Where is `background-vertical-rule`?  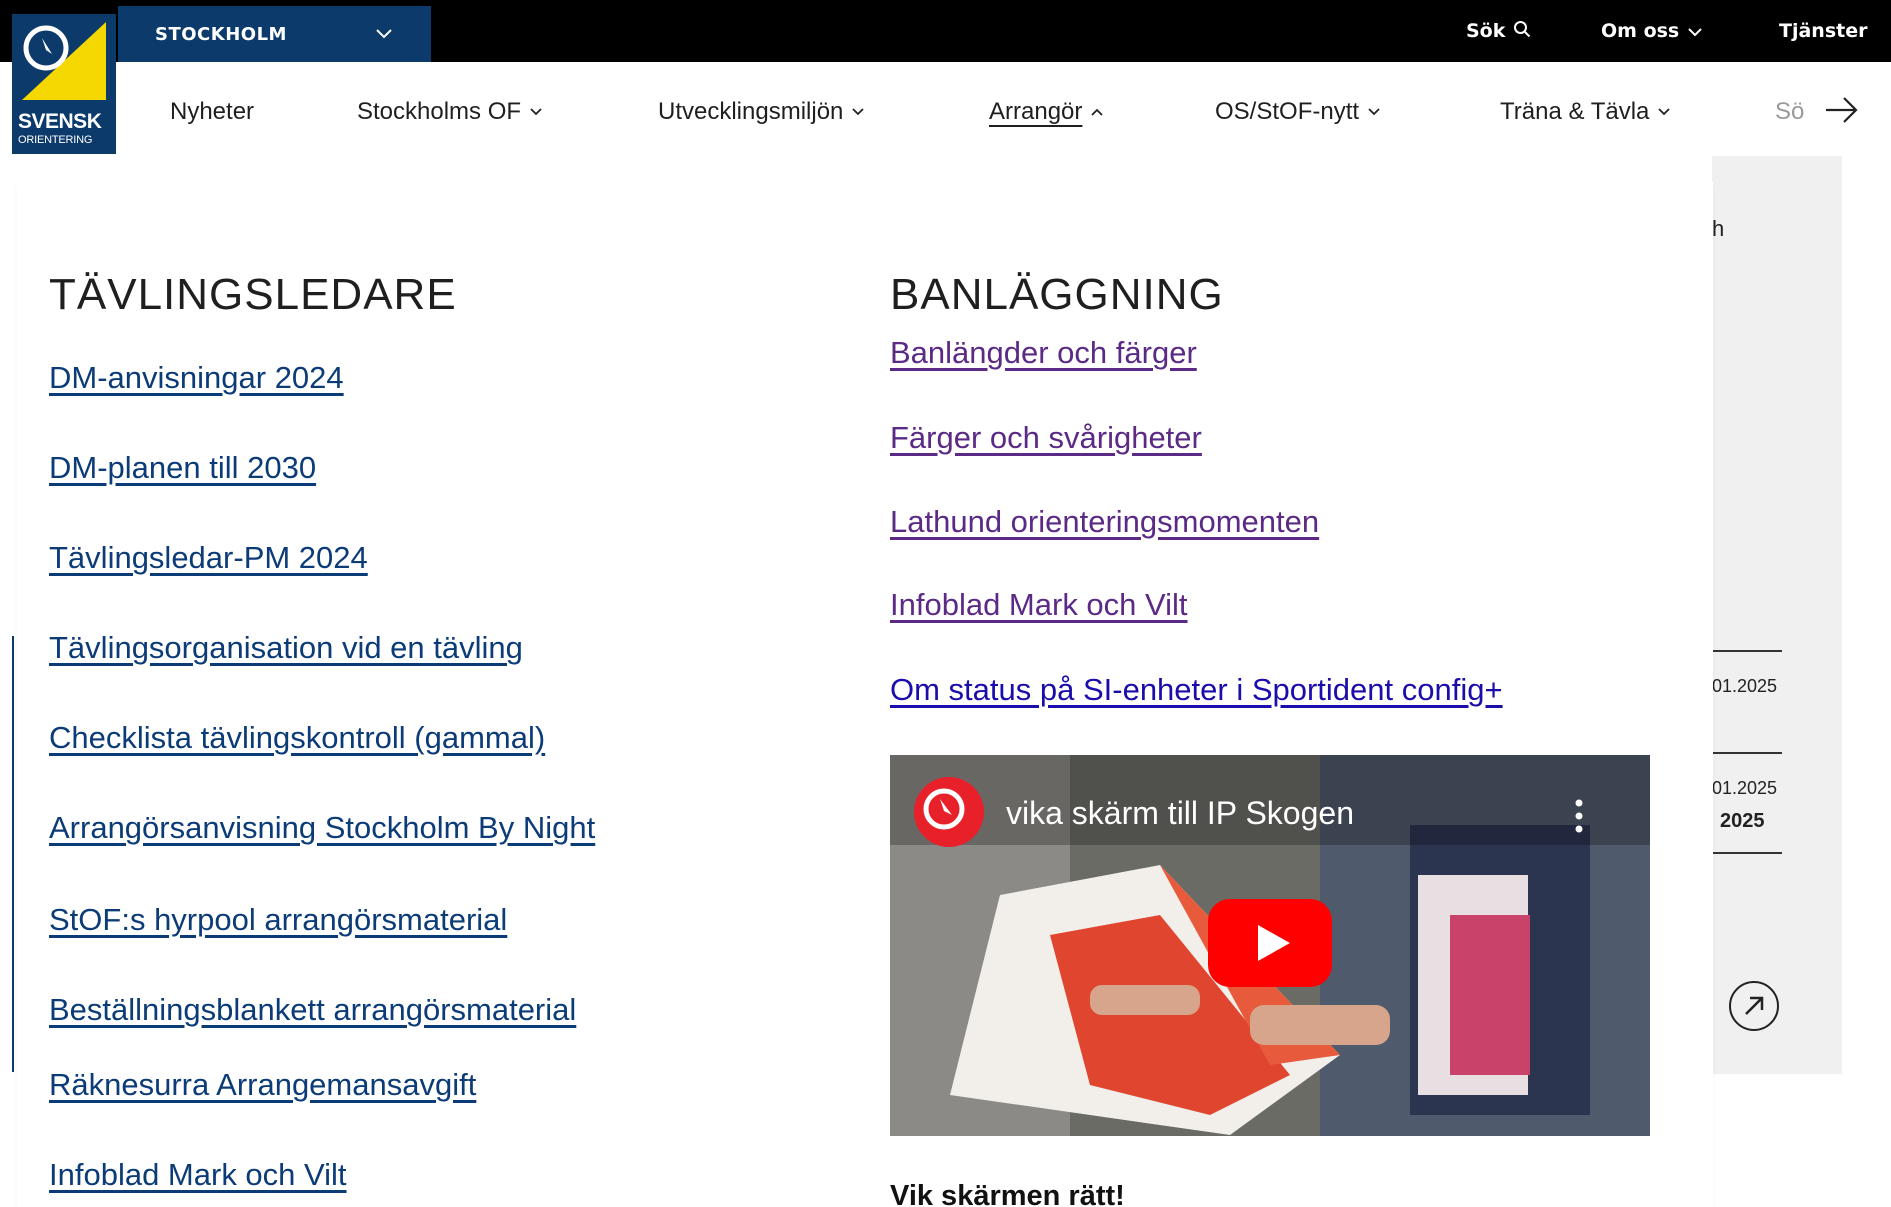
background-vertical-rule is located at coordinates (13, 854).